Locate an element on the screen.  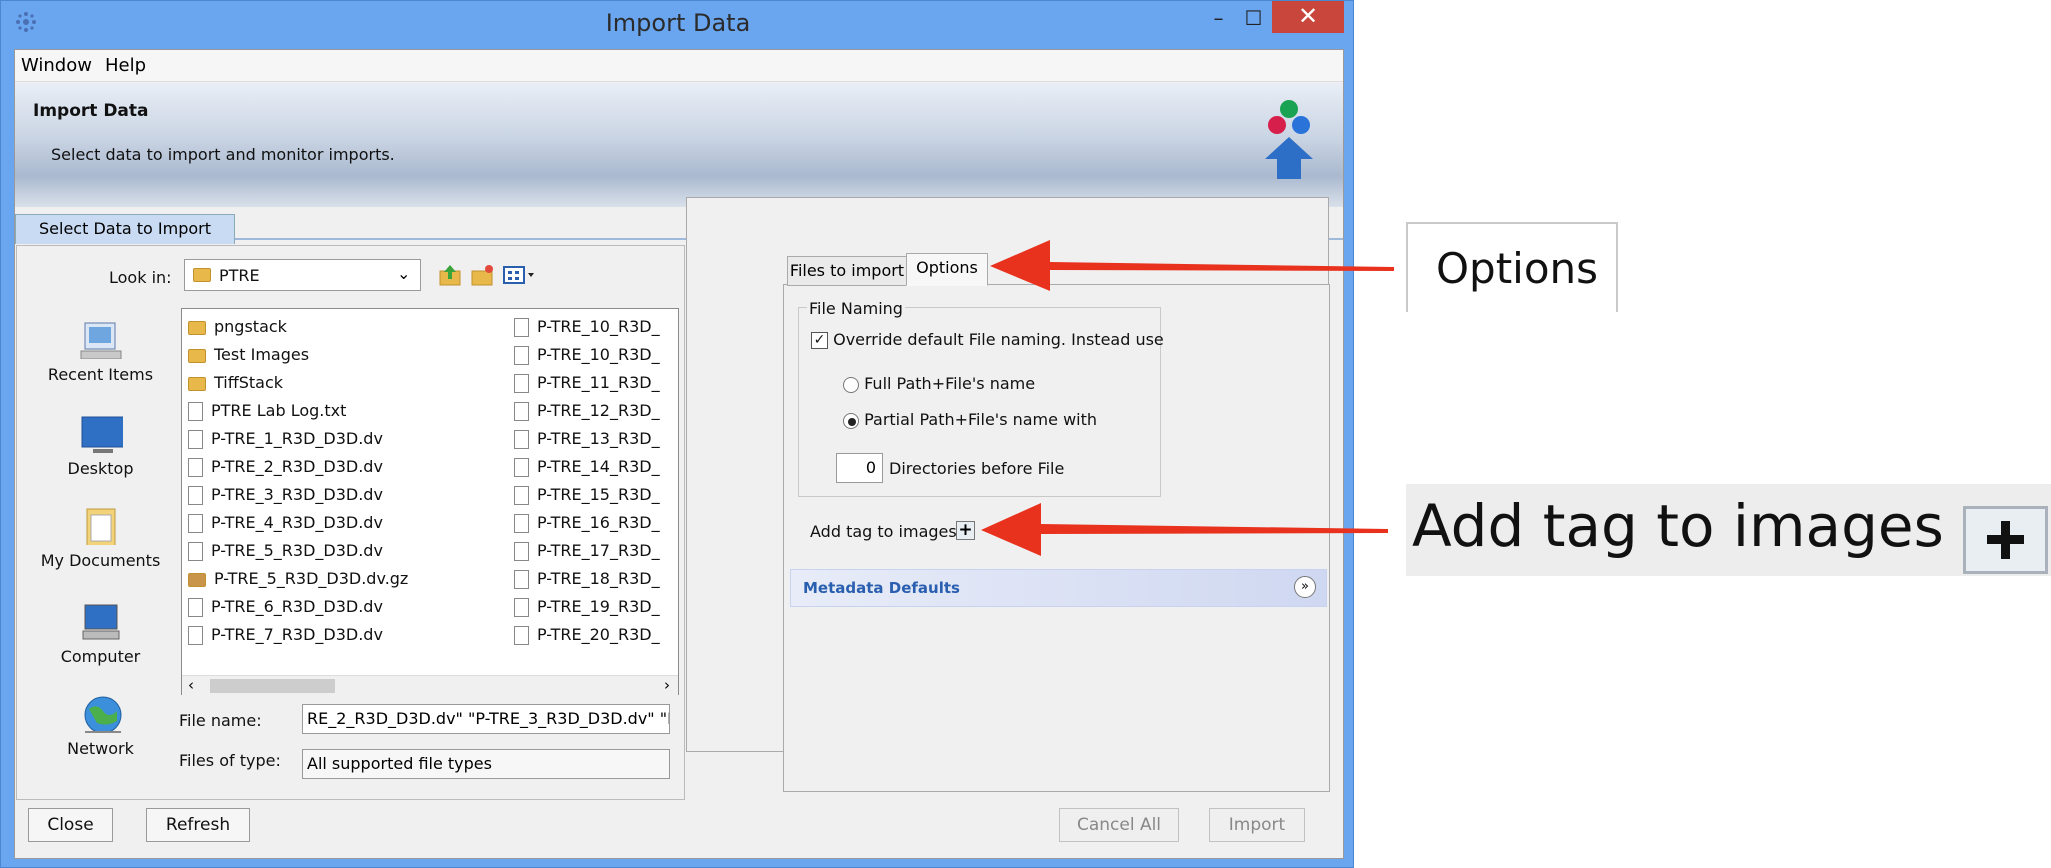
arrow-to-add-tag is located at coordinates (1184, 529).